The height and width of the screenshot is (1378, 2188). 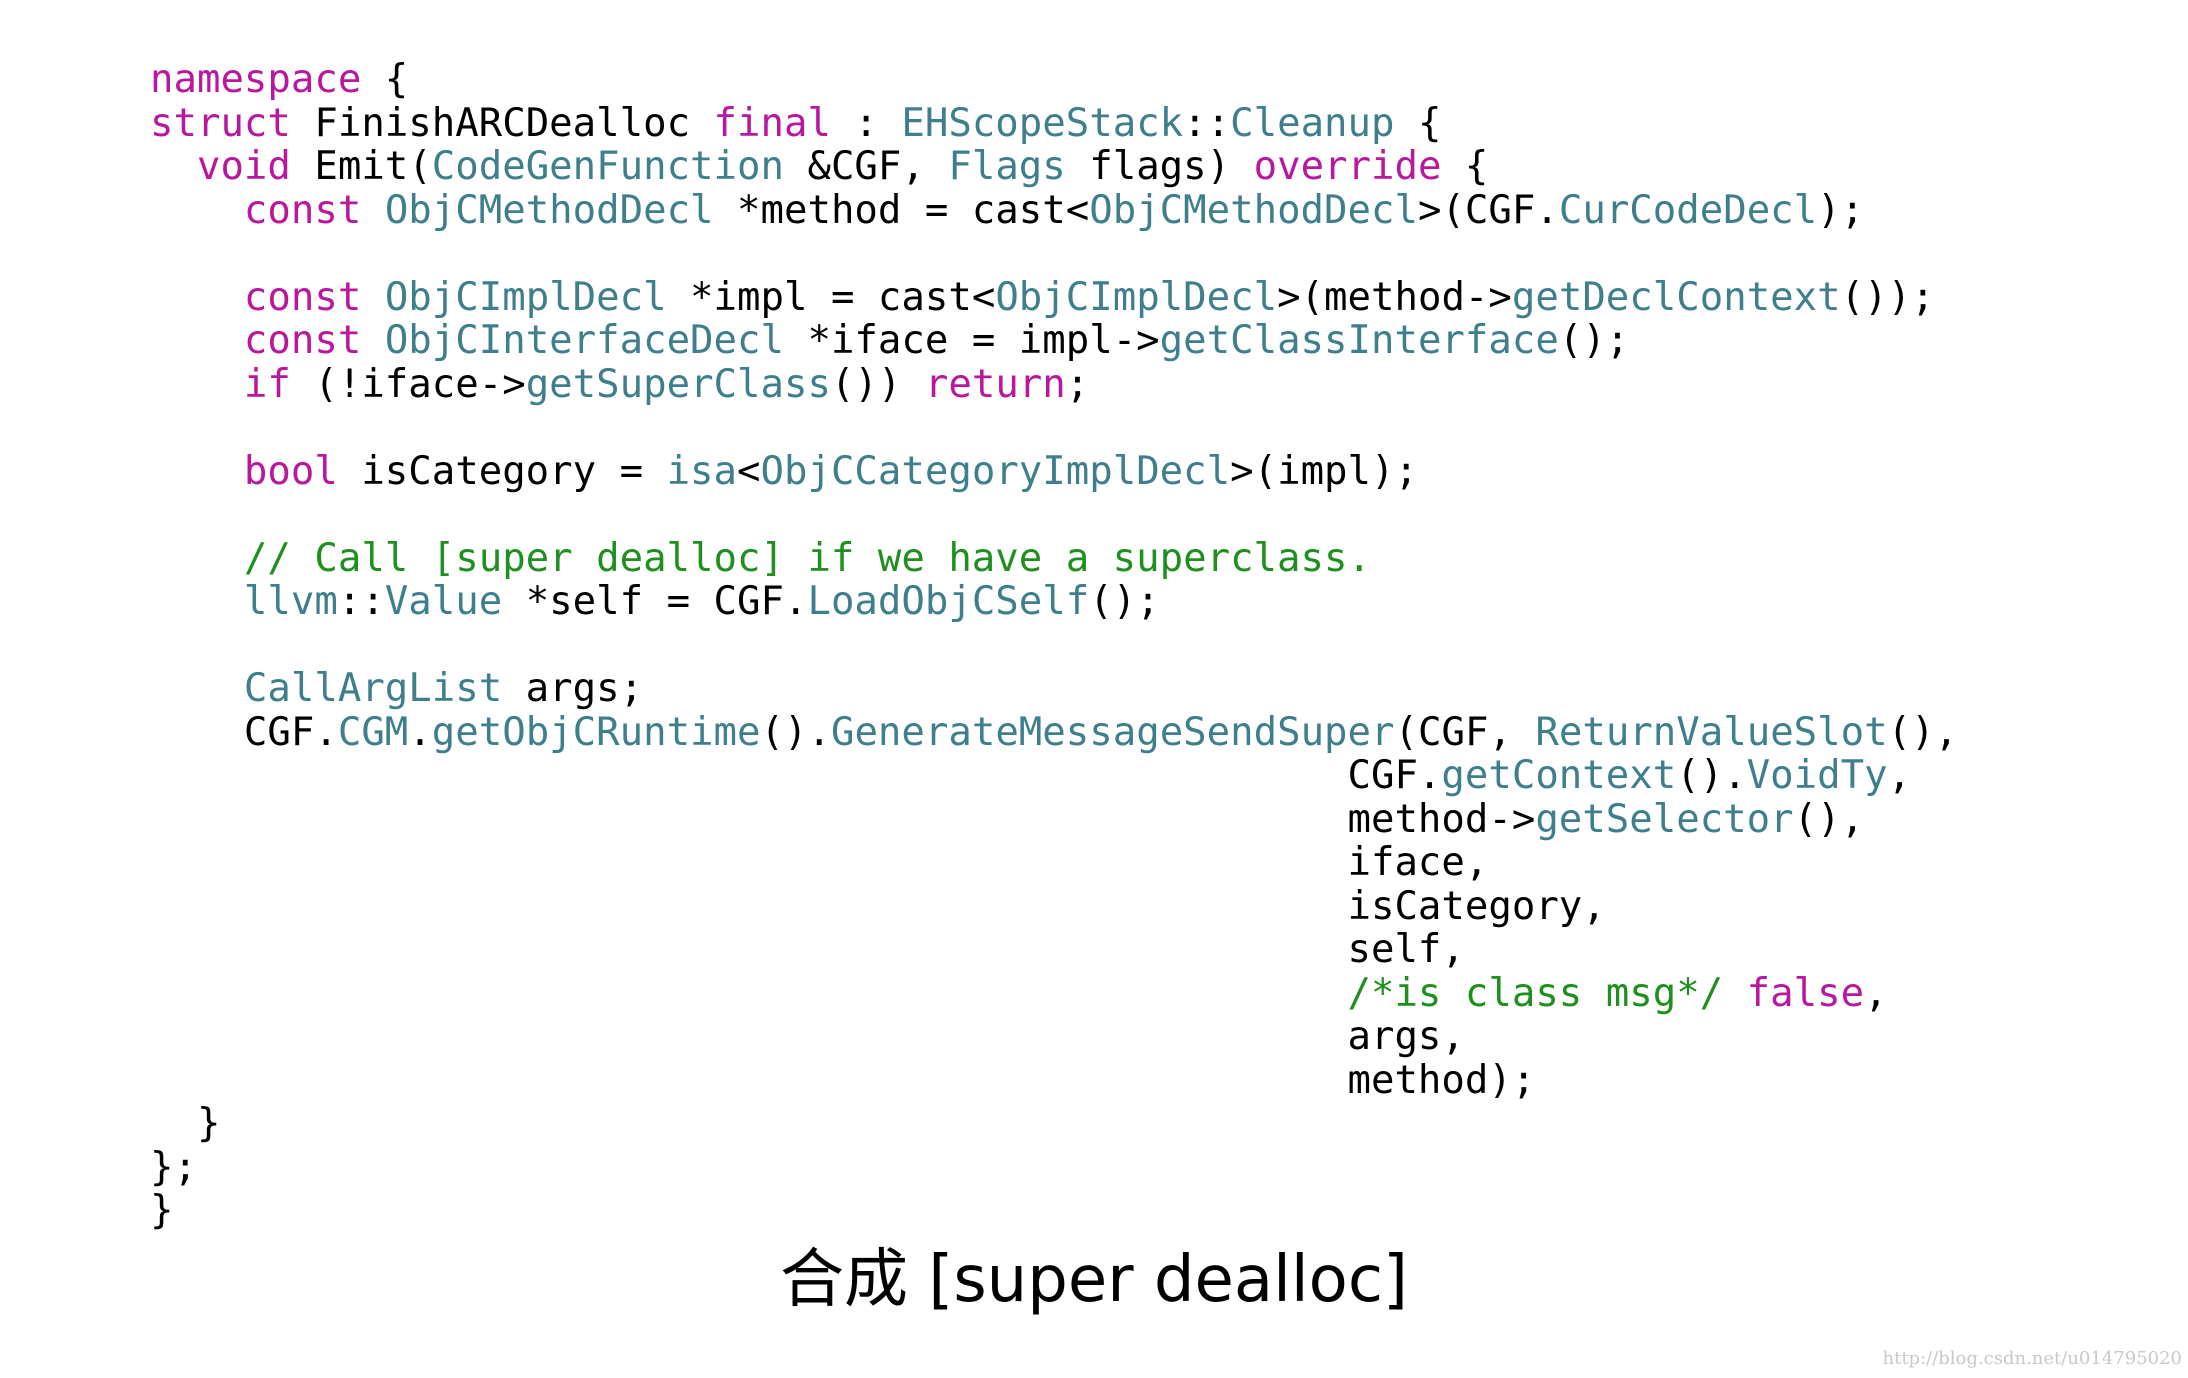 I want to click on code-token: isCategory =, so click(x=502, y=471).